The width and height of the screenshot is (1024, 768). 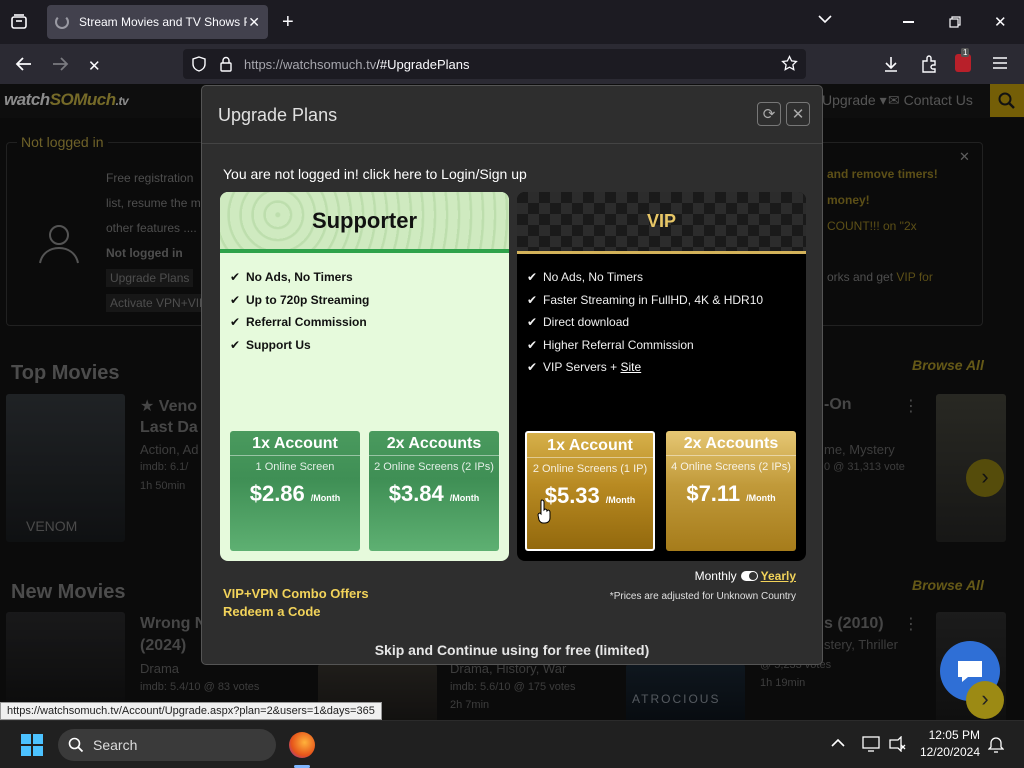 I want to click on url-text: https://watchsomuch.tv/#UpgradePlans, so click(x=357, y=64).